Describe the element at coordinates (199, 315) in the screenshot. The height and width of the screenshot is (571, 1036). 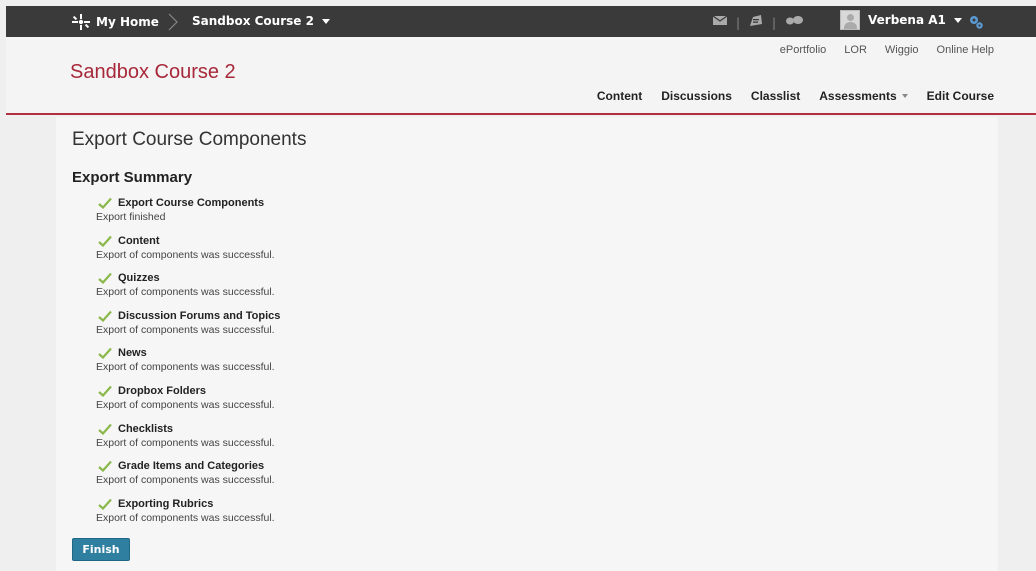
I see `item-title: Discussion Forums and Topics` at that location.